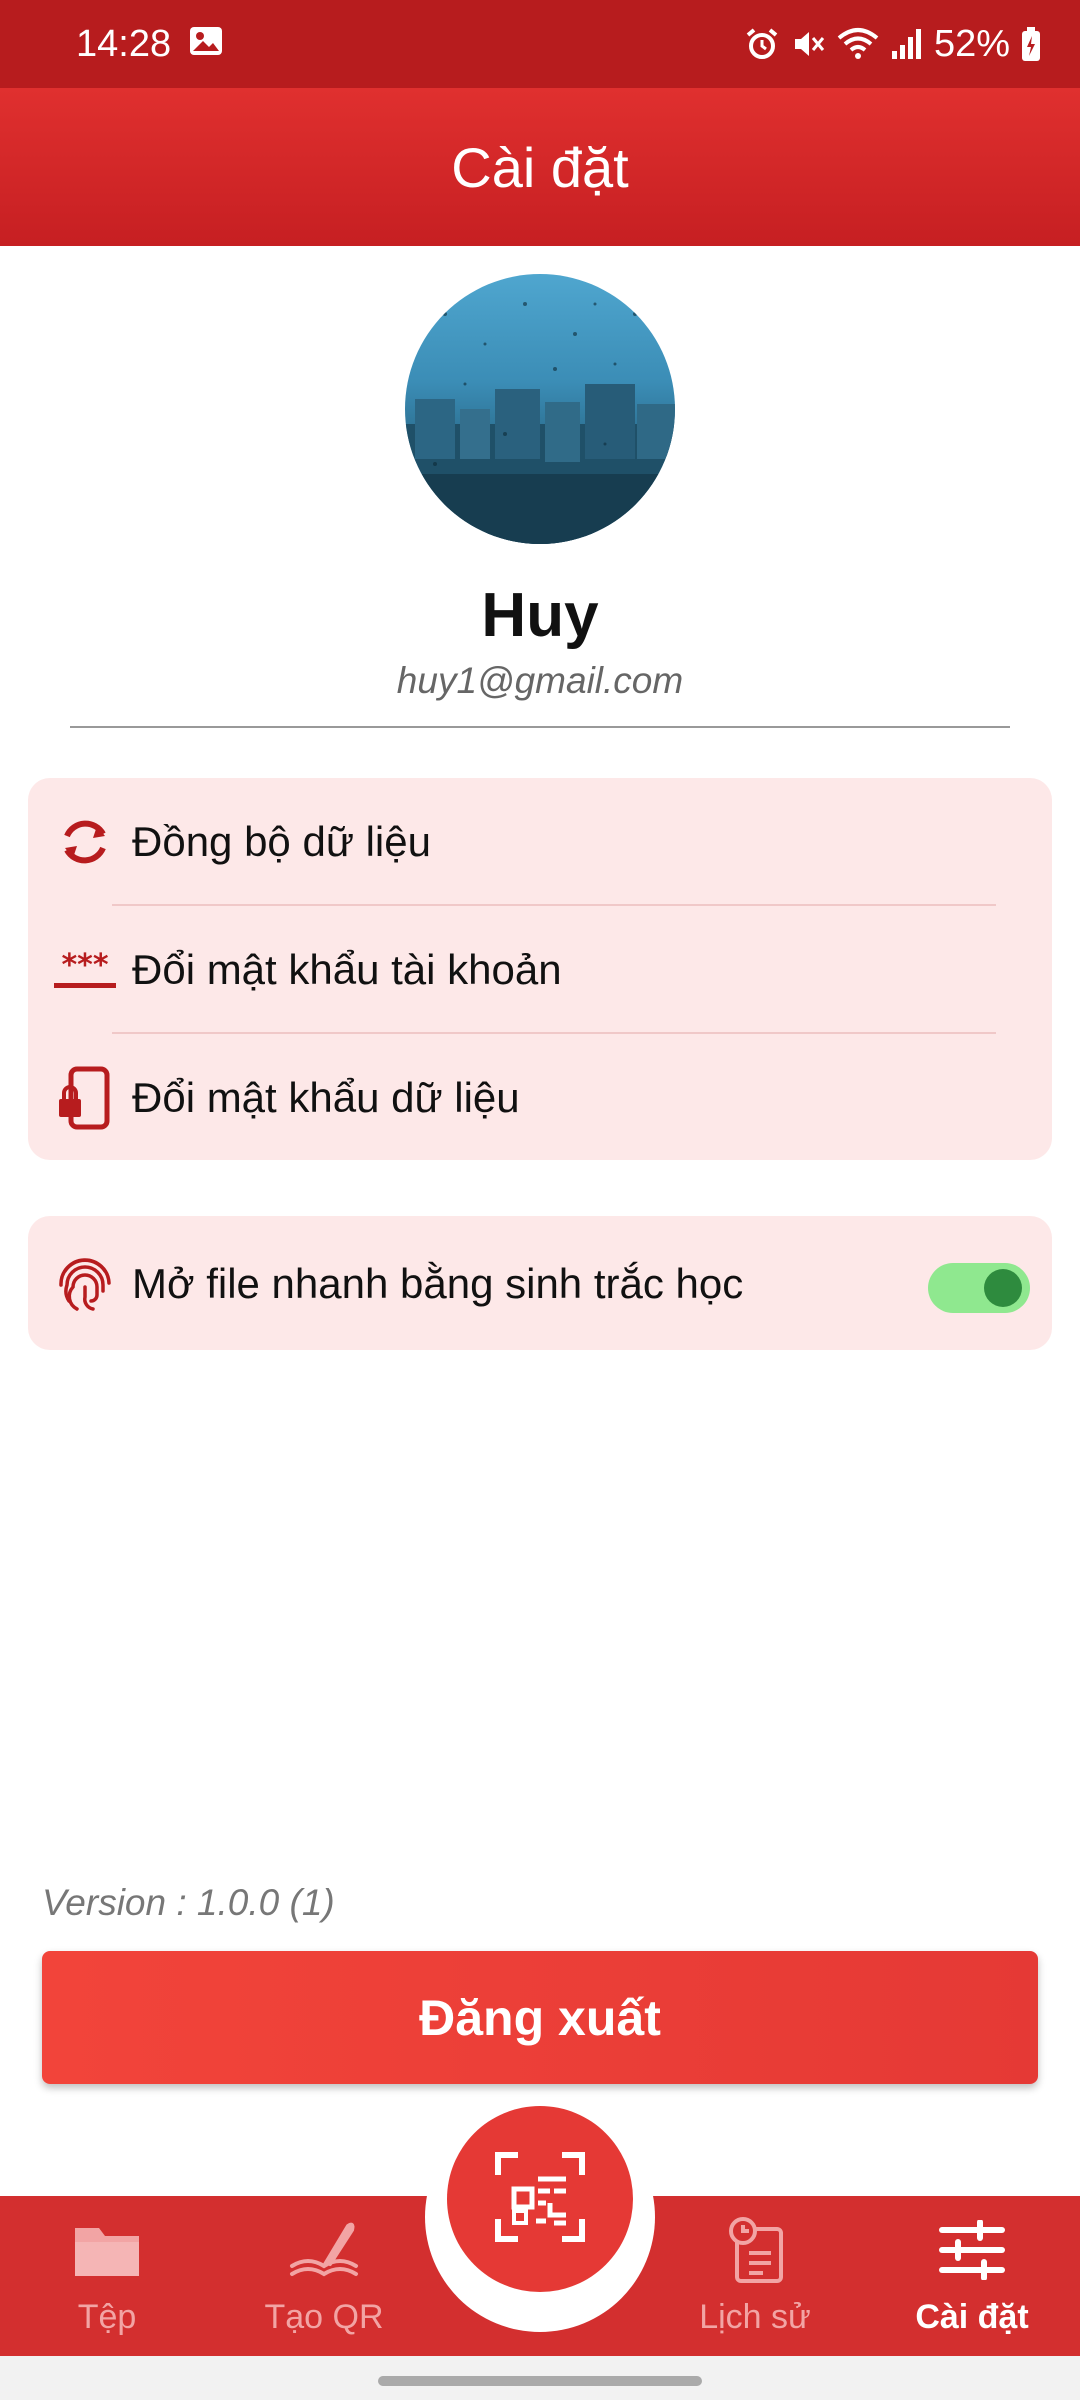  I want to click on nav-item-history: Lịch sử, so click(755, 2280).